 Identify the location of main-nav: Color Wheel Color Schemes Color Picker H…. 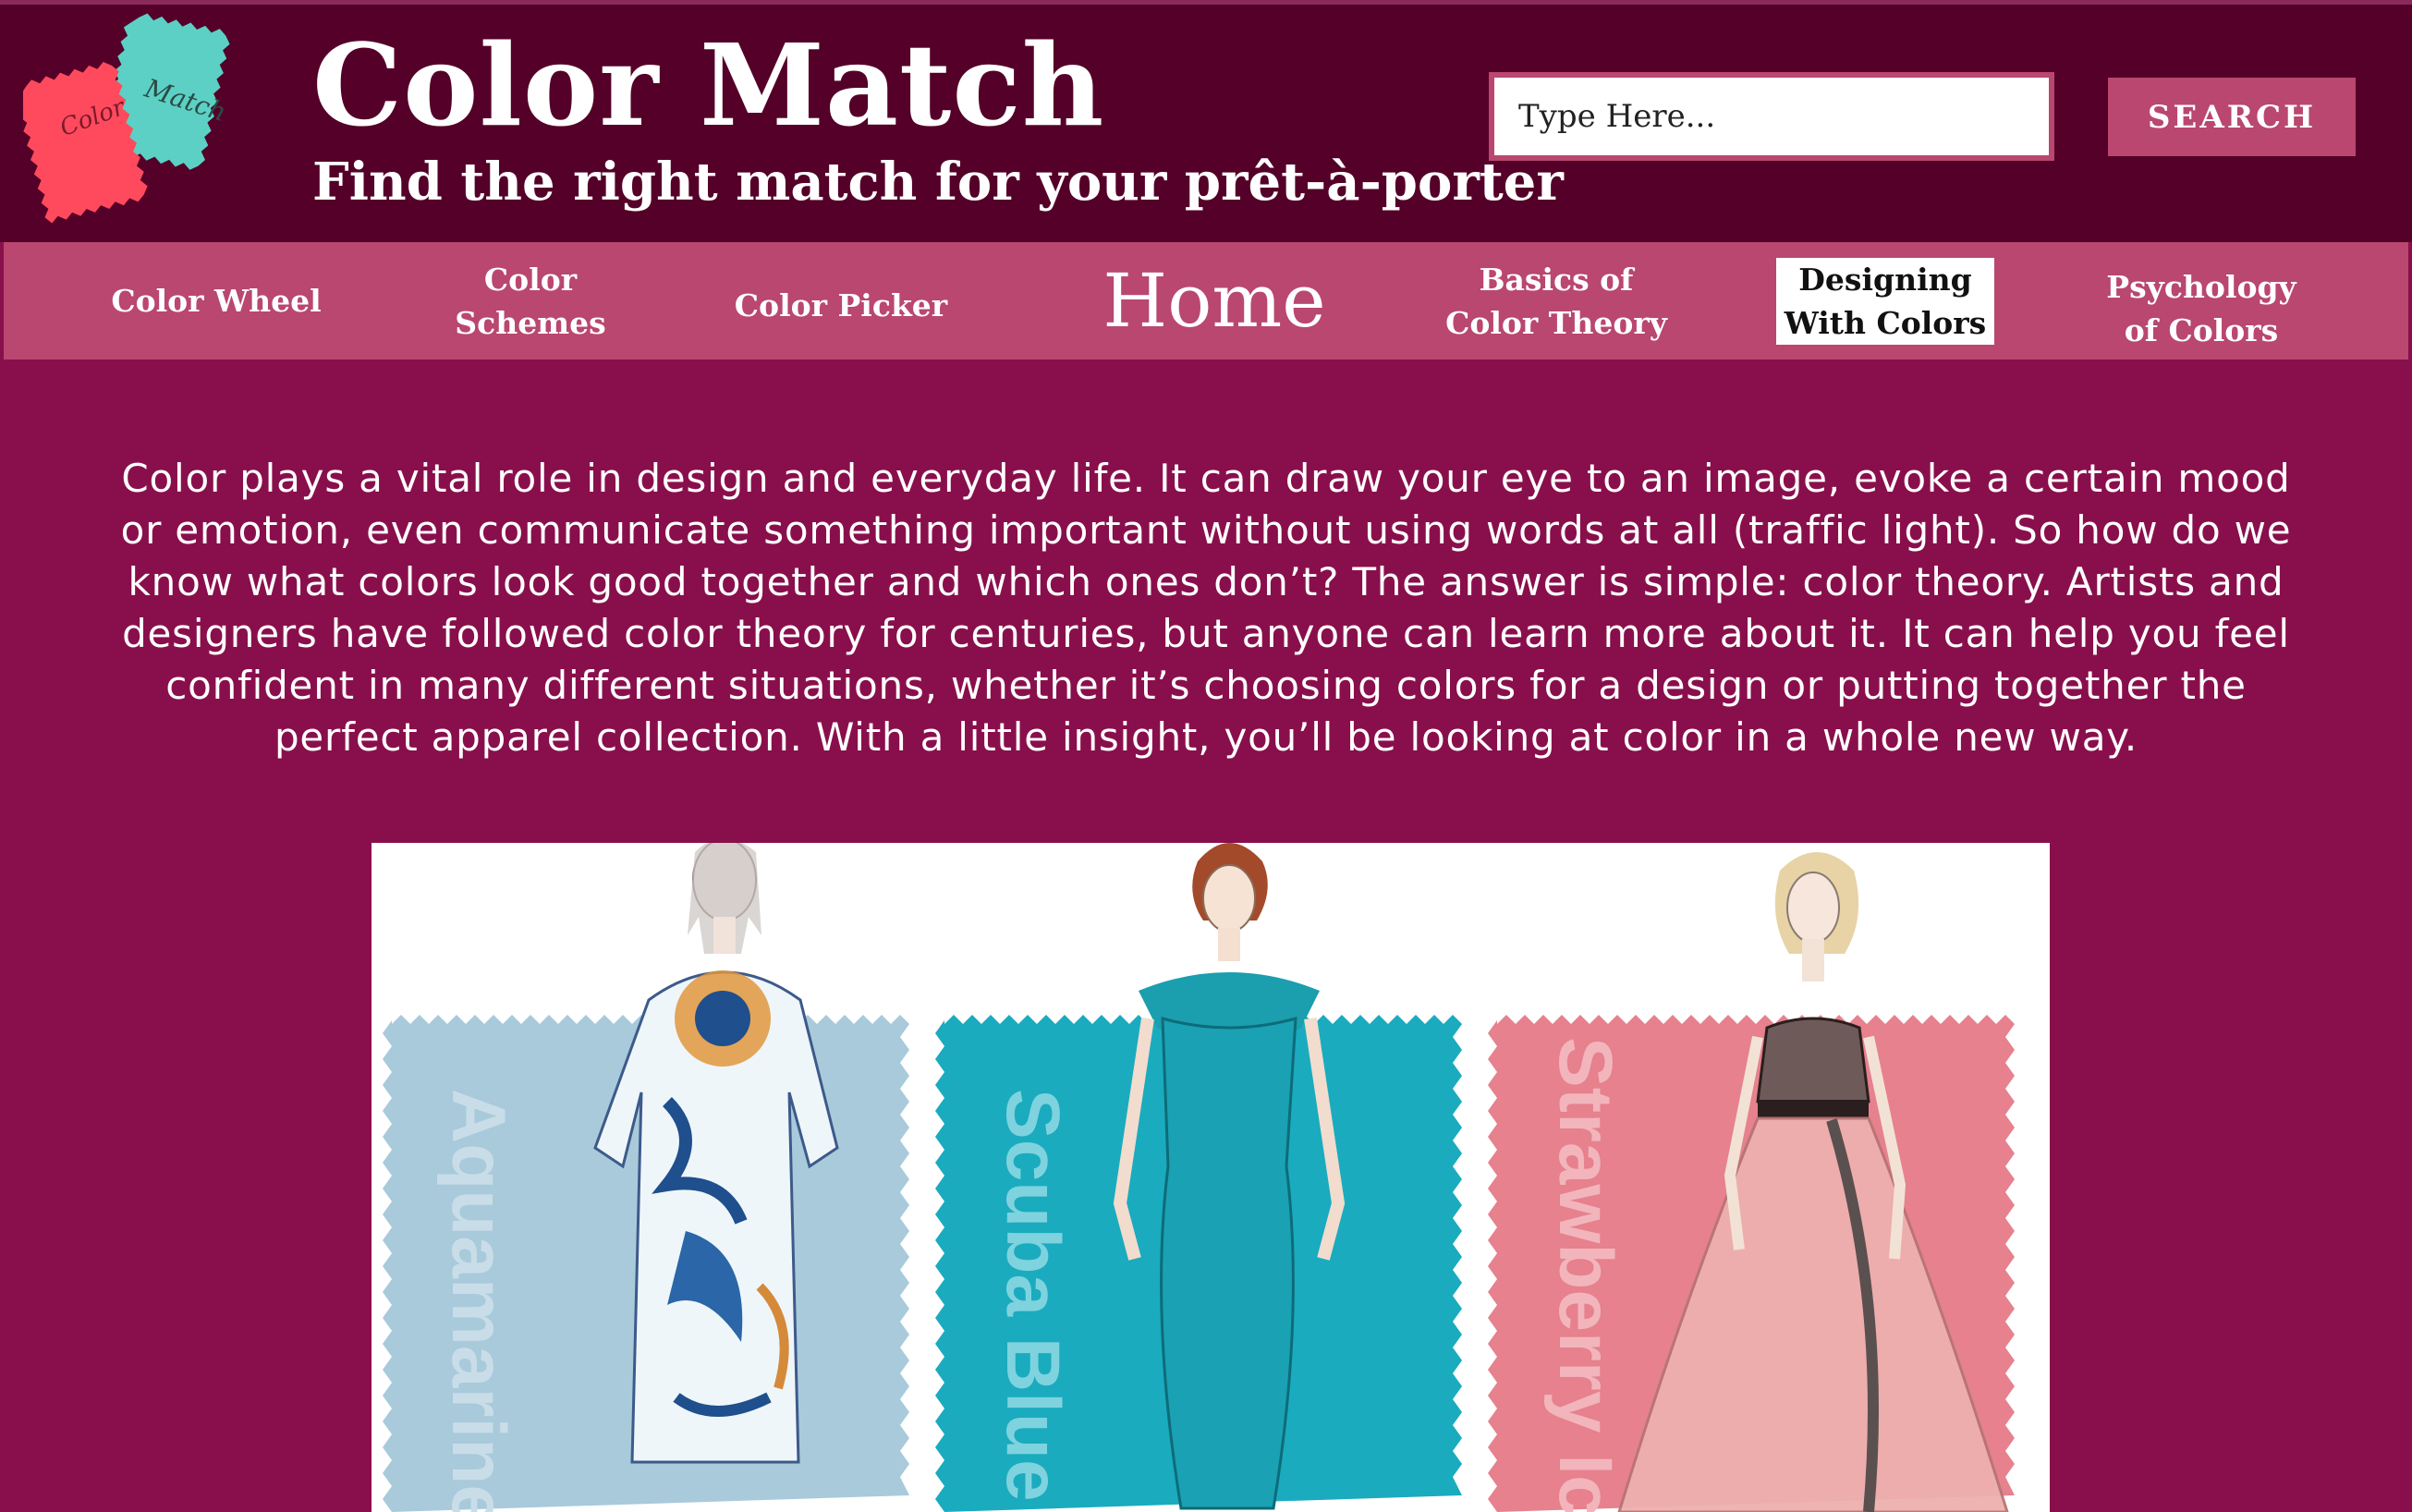
(1206, 301).